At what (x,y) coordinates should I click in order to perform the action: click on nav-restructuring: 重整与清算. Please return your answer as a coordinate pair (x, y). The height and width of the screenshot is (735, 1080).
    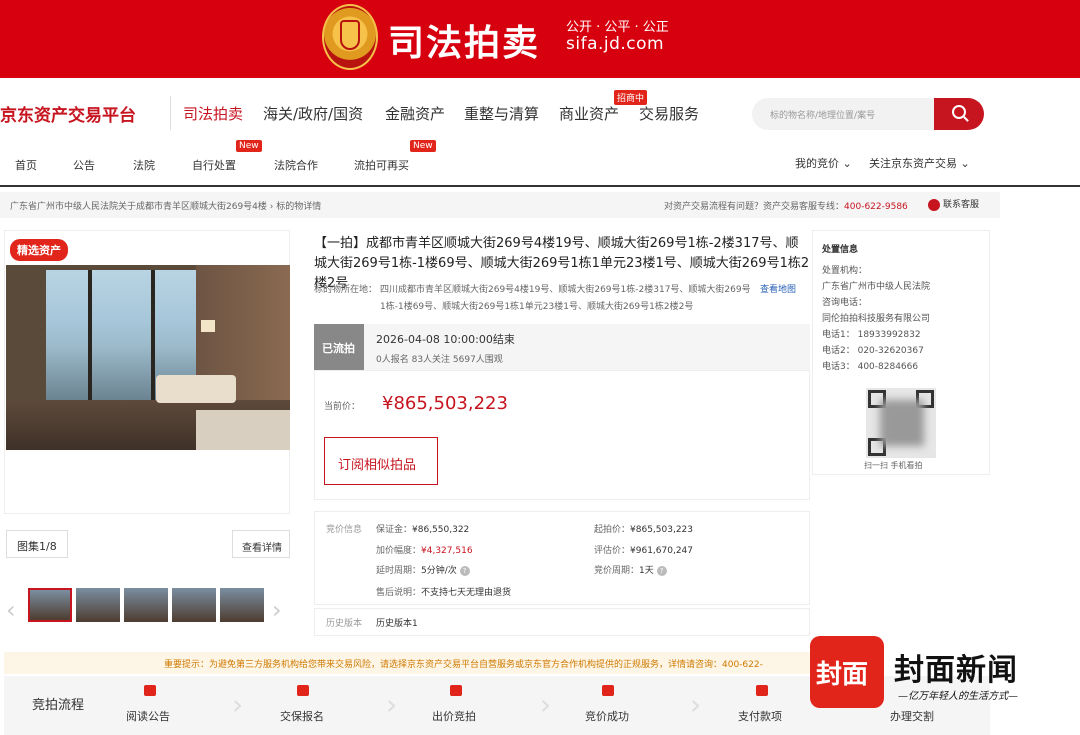
    Looking at the image, I should click on (501, 113).